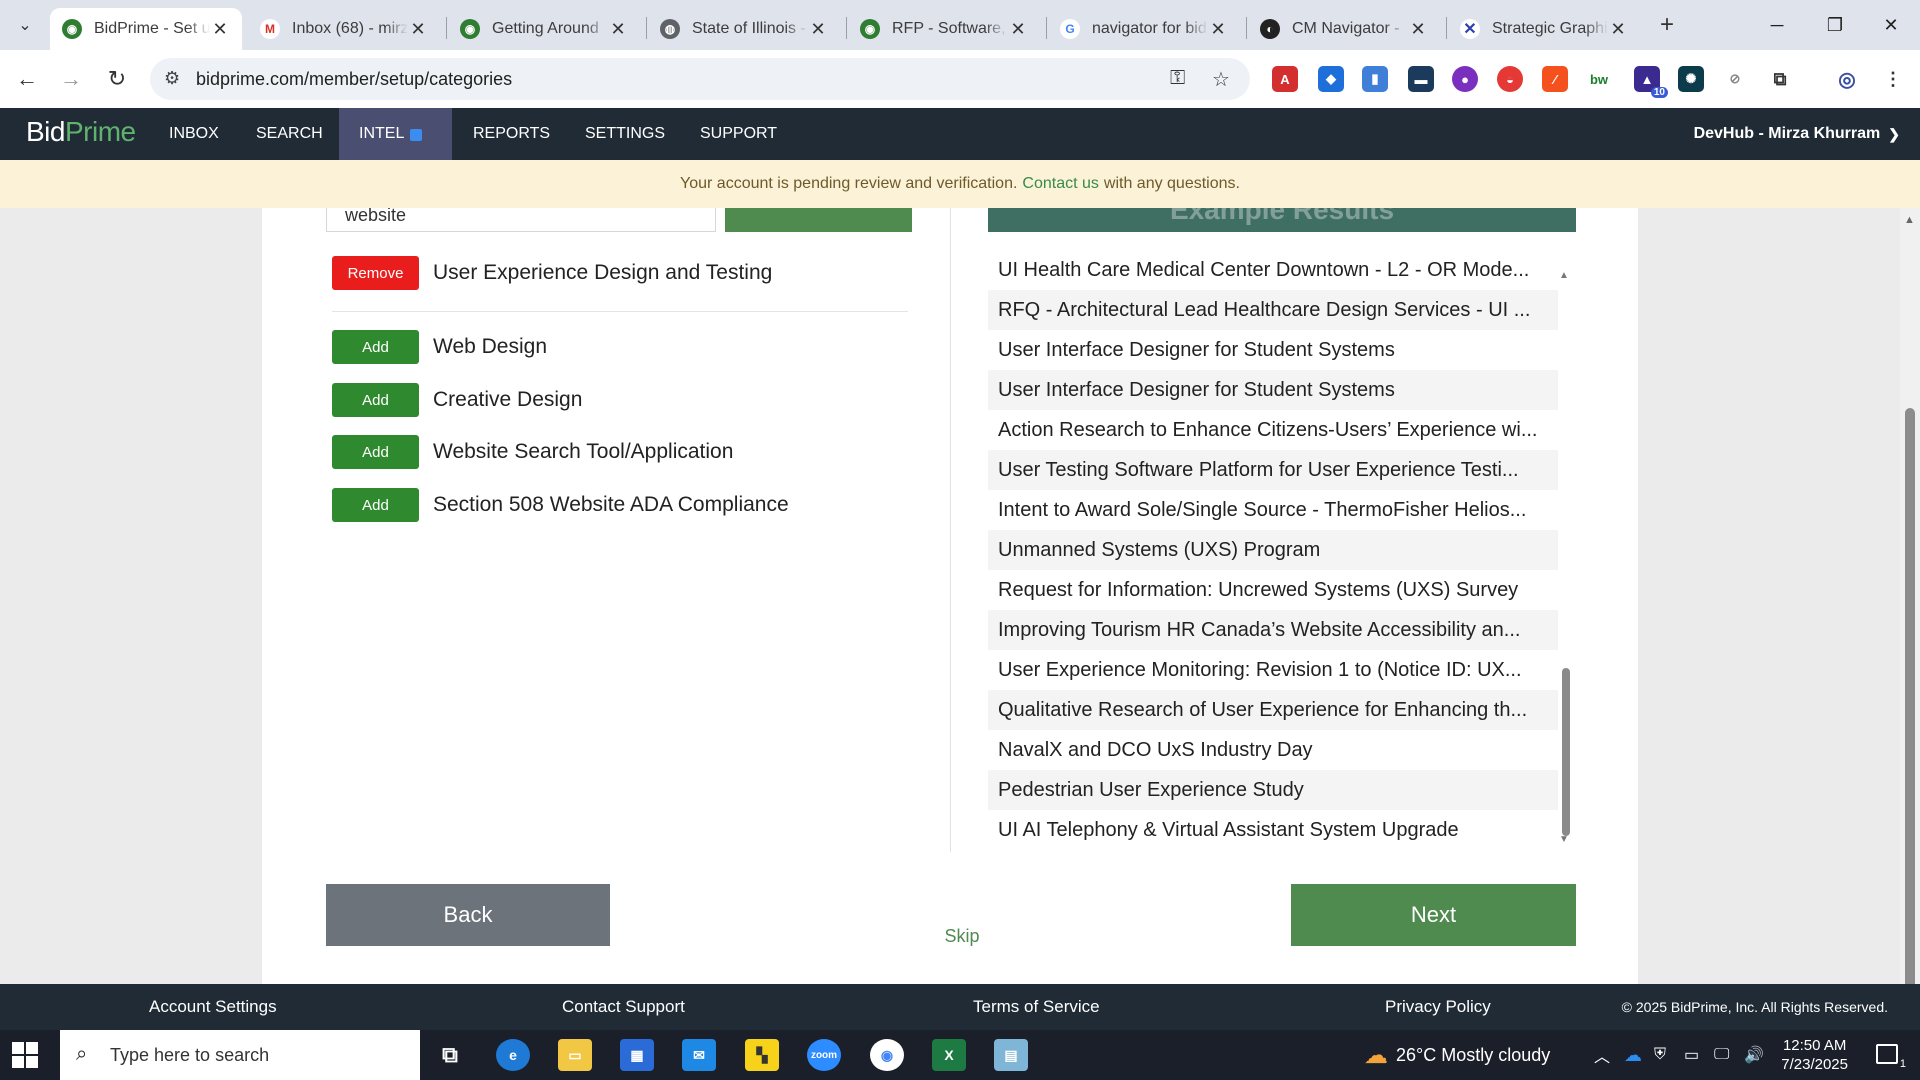  I want to click on contact-us-link: Contact us, so click(1060, 184).